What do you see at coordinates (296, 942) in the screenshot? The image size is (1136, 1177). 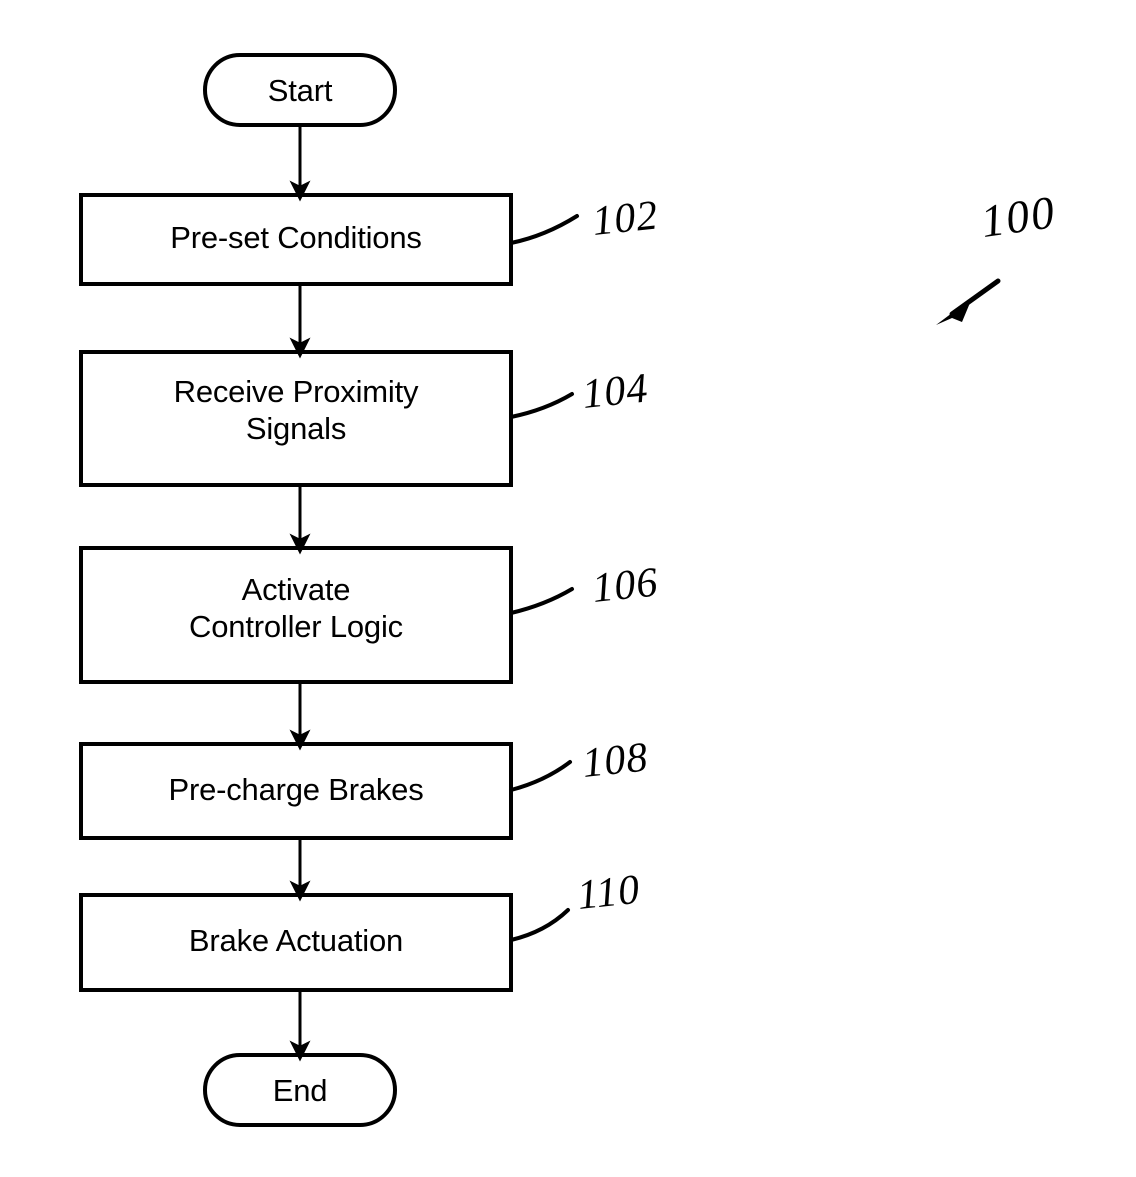 I see `node-brake-actuation-shape` at bounding box center [296, 942].